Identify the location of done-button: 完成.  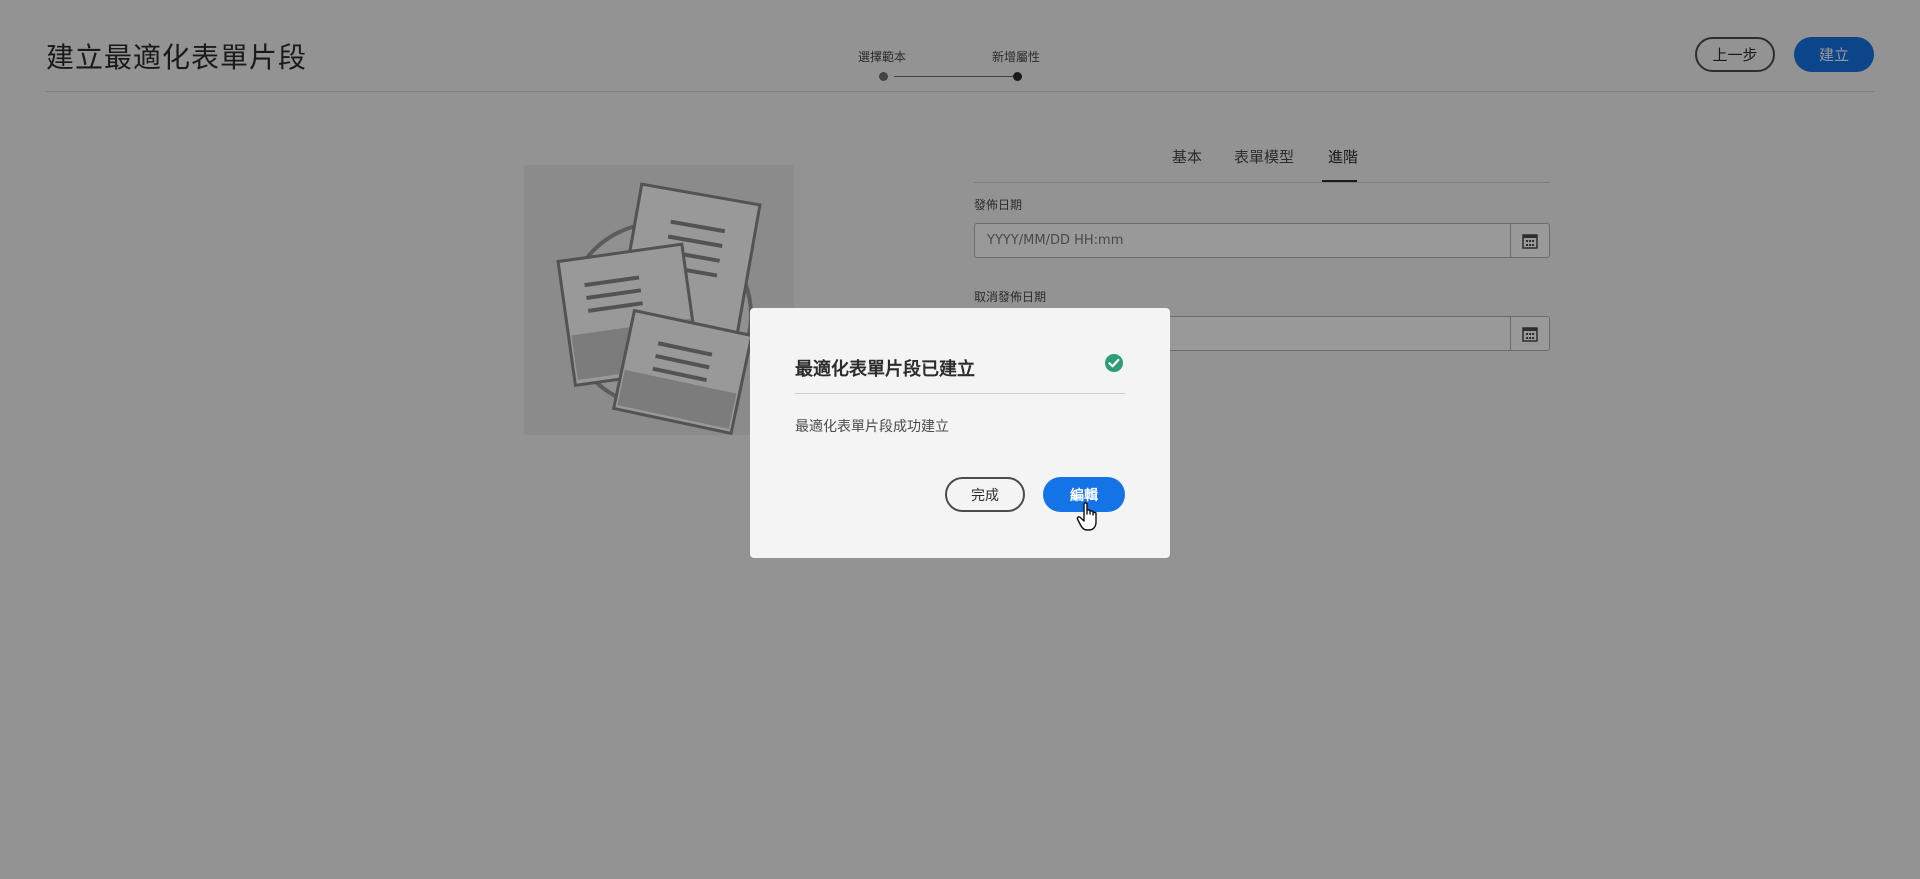
(985, 494).